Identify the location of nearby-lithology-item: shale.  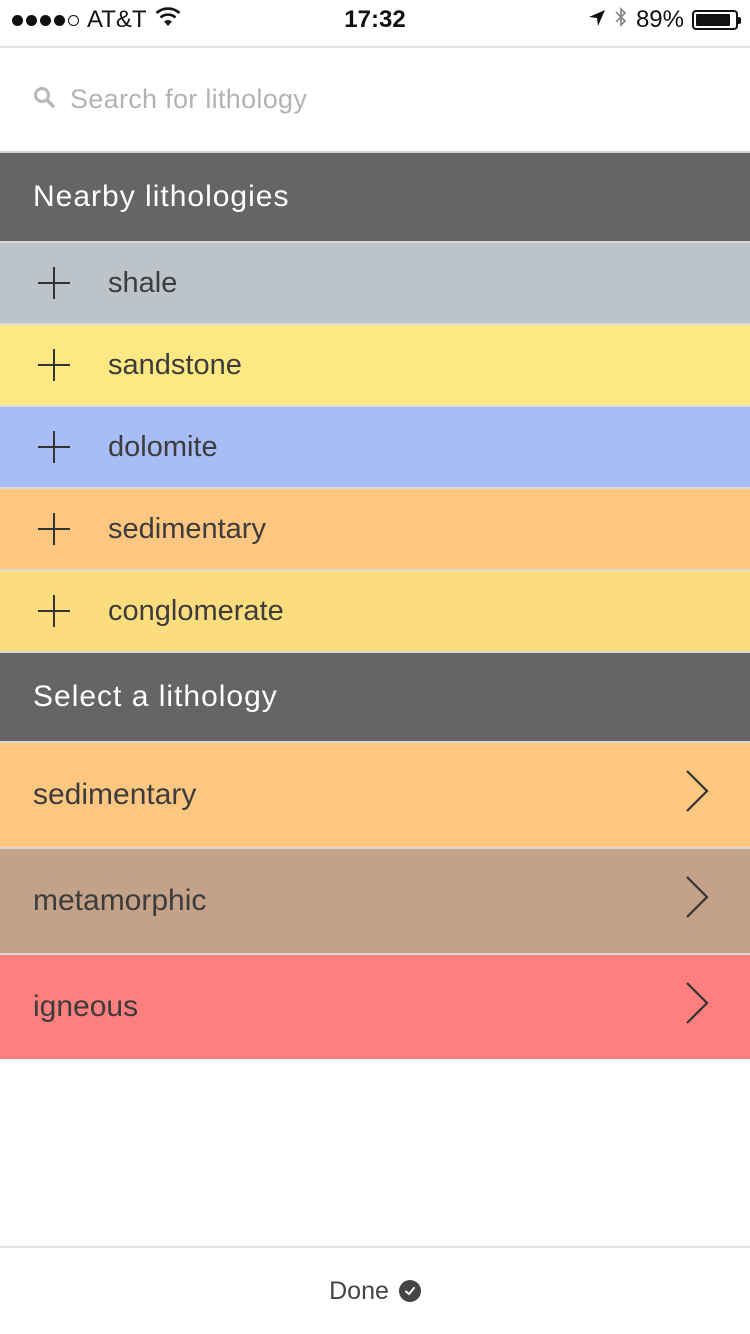
(375, 282).